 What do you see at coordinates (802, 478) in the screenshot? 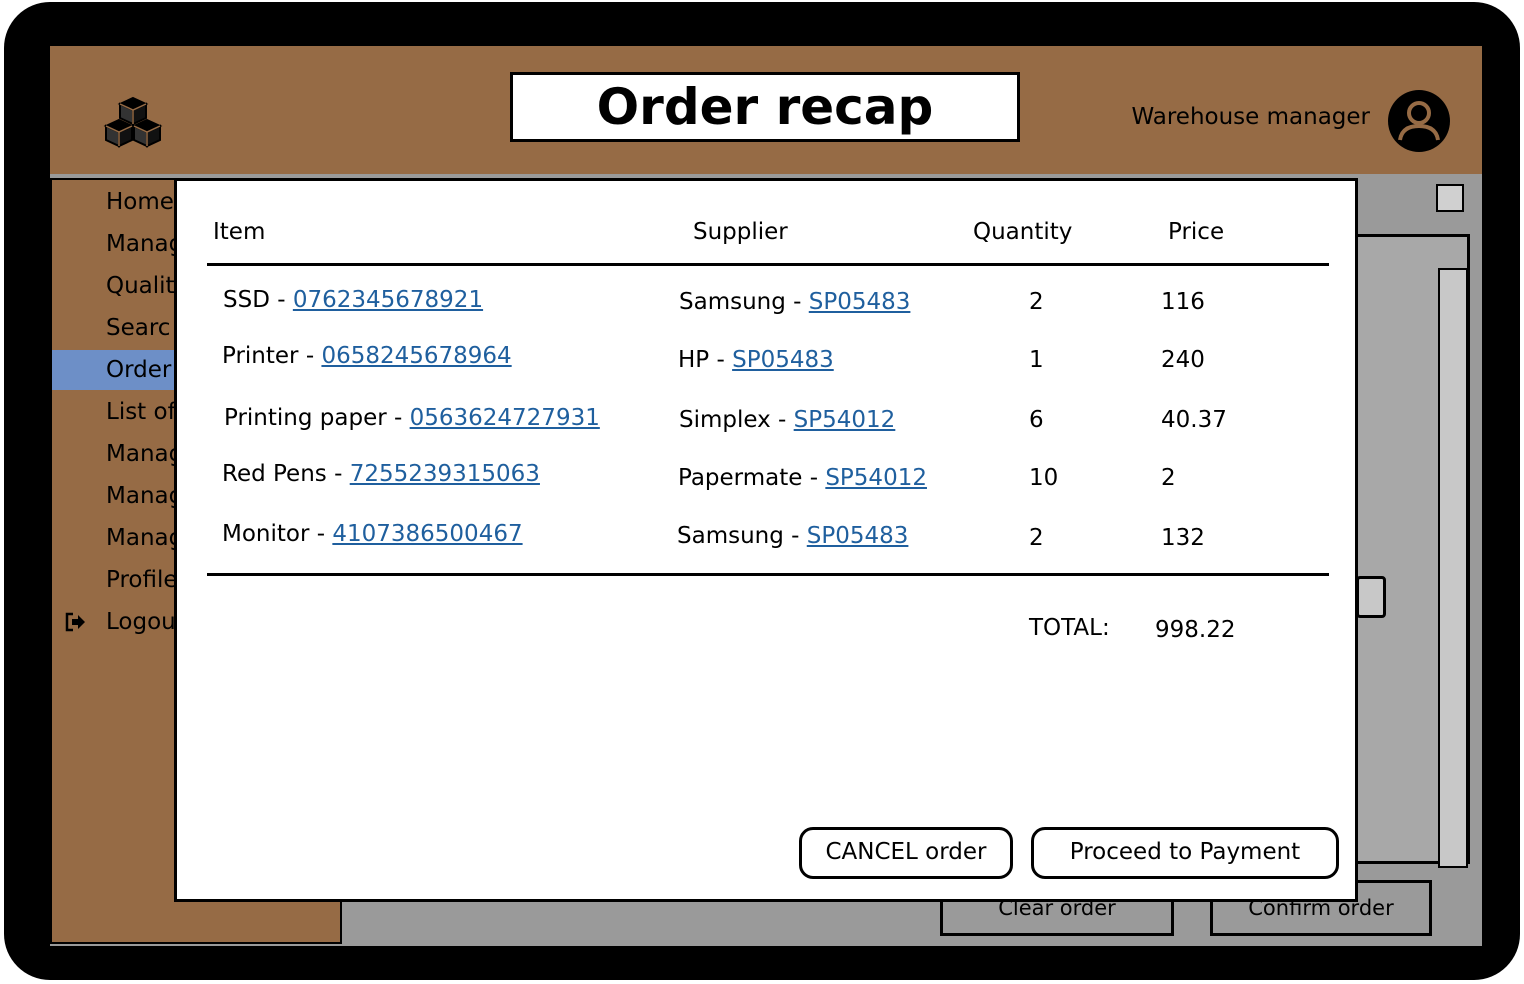
I see `supplier-cell: Papermate - SP54012` at bounding box center [802, 478].